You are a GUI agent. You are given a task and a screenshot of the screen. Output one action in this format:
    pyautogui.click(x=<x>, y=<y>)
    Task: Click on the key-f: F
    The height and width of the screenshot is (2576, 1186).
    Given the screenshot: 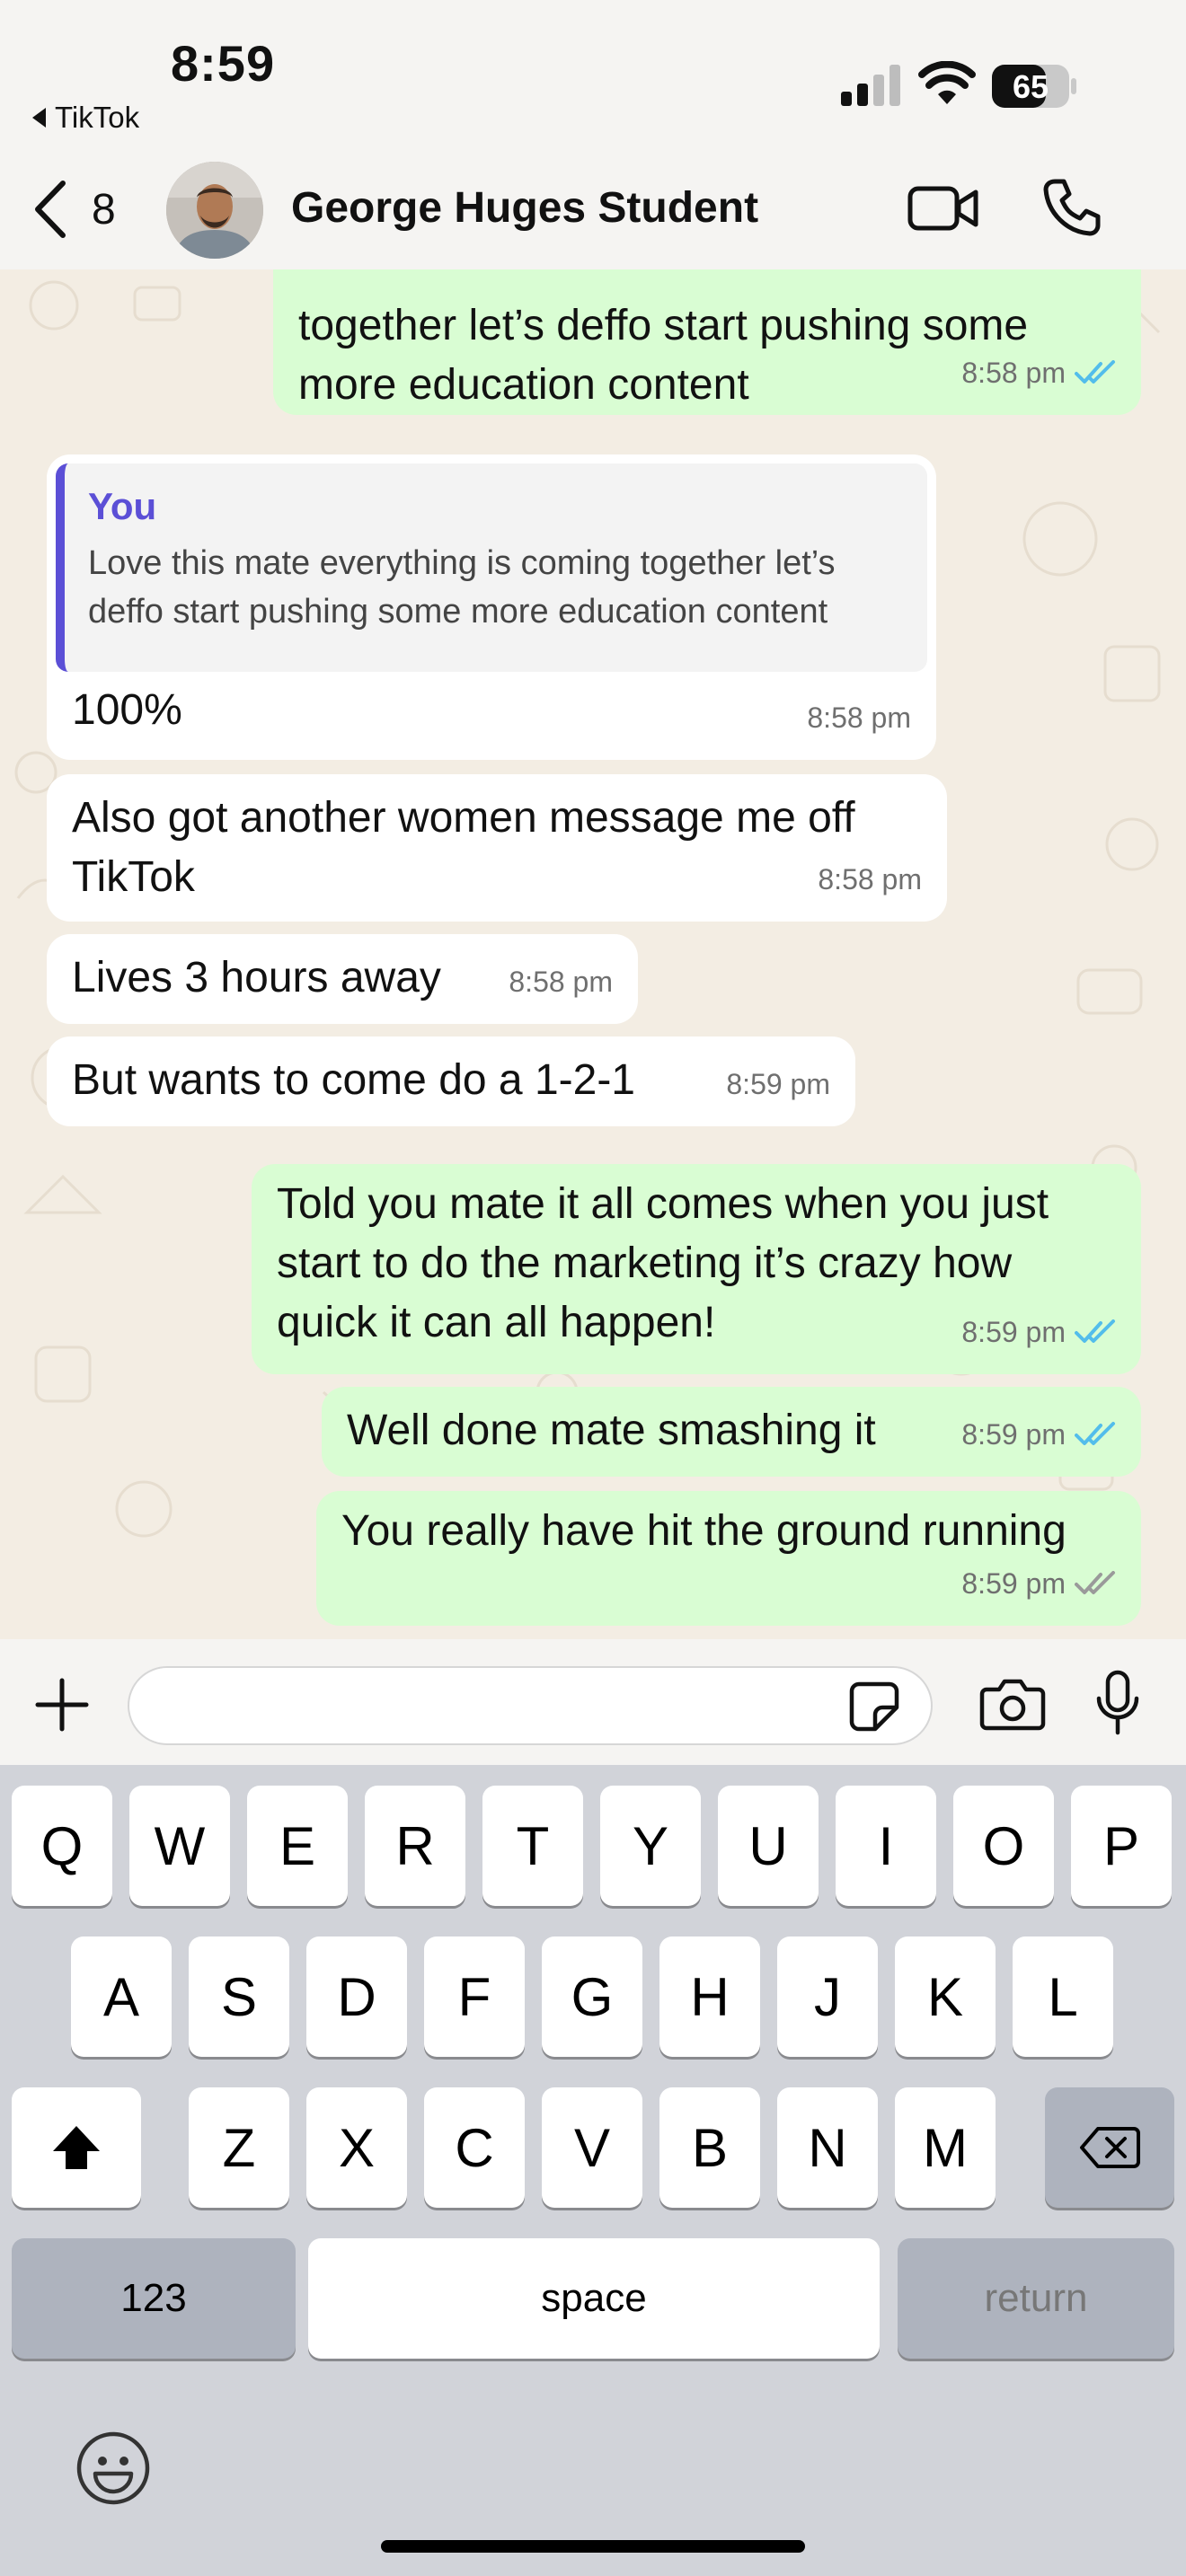 What is the action you would take?
    pyautogui.click(x=474, y=1997)
    